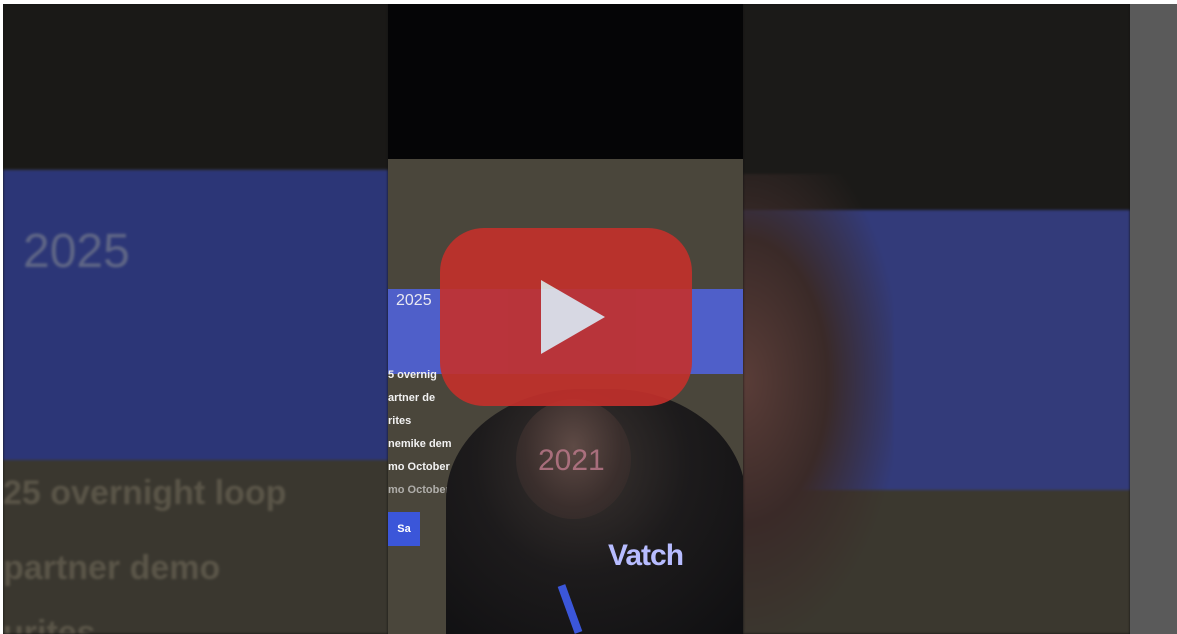 The height and width of the screenshot is (634, 1177). I want to click on backdrop-line: partner demo, so click(112, 568).